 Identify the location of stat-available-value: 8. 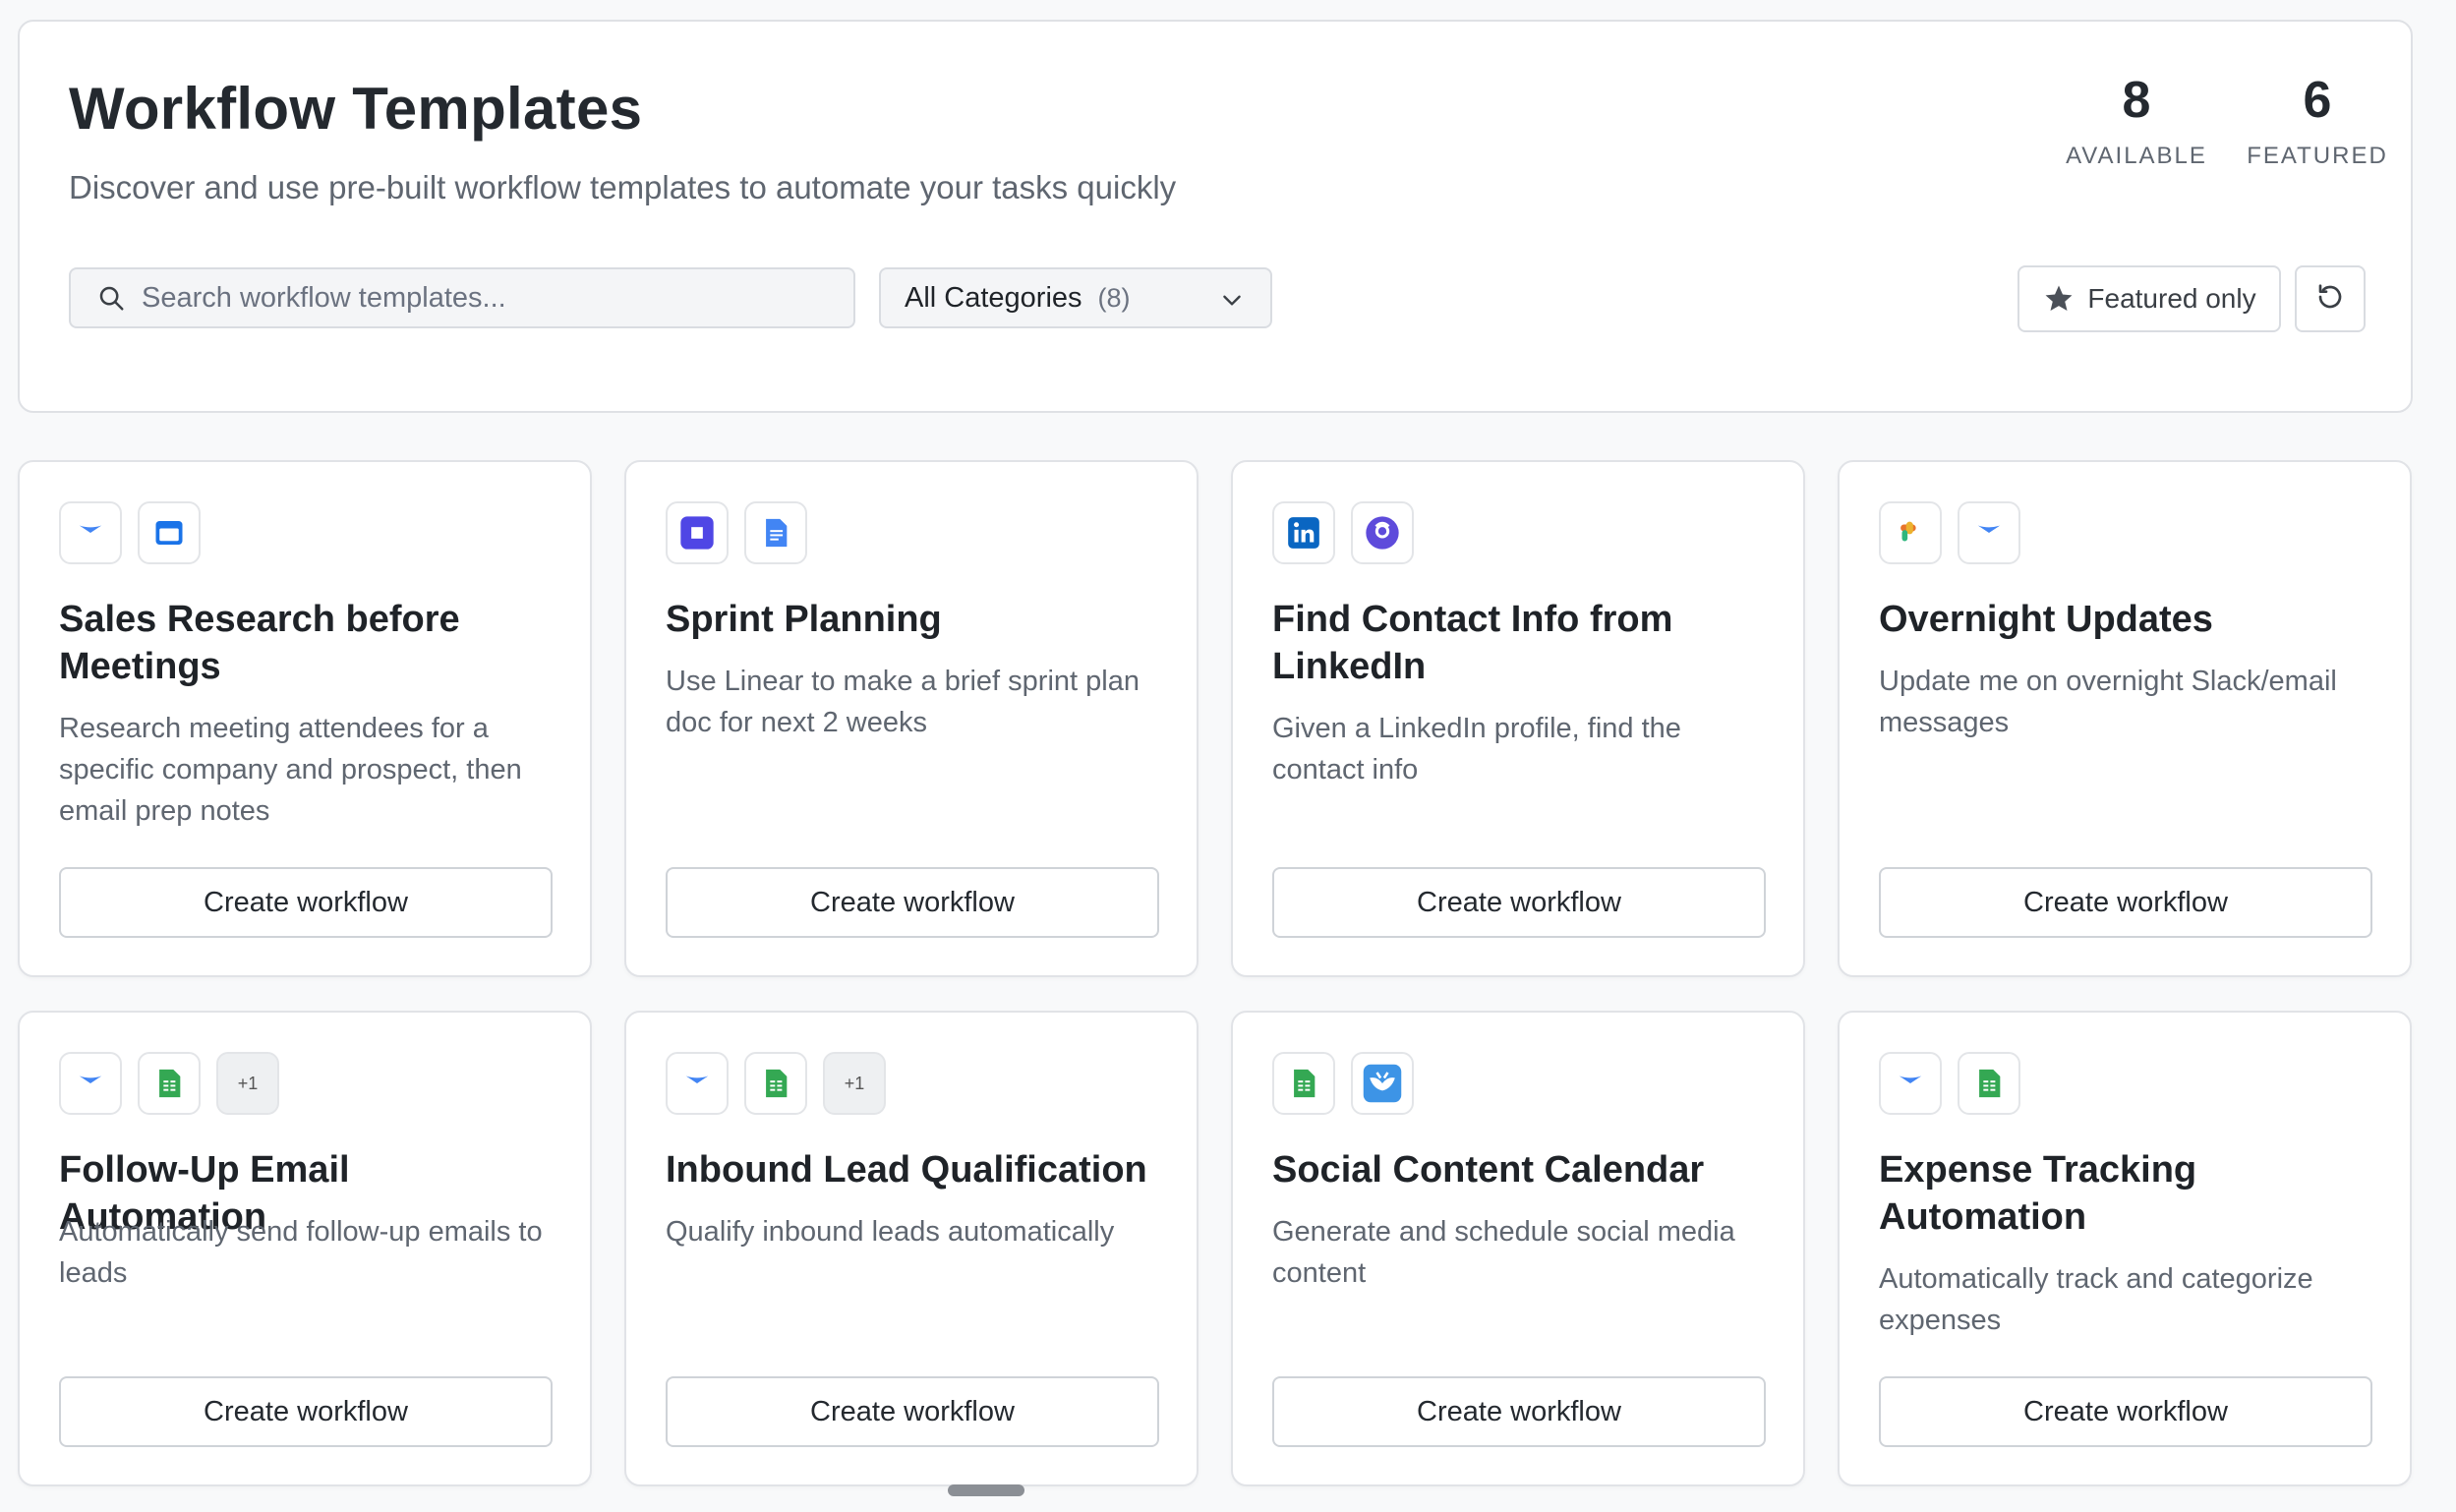
(2136, 100).